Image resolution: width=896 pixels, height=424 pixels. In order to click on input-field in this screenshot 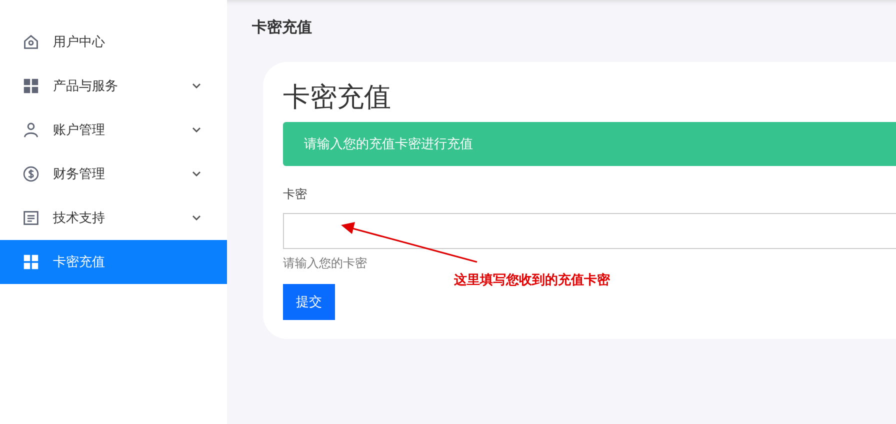, I will do `click(589, 231)`.